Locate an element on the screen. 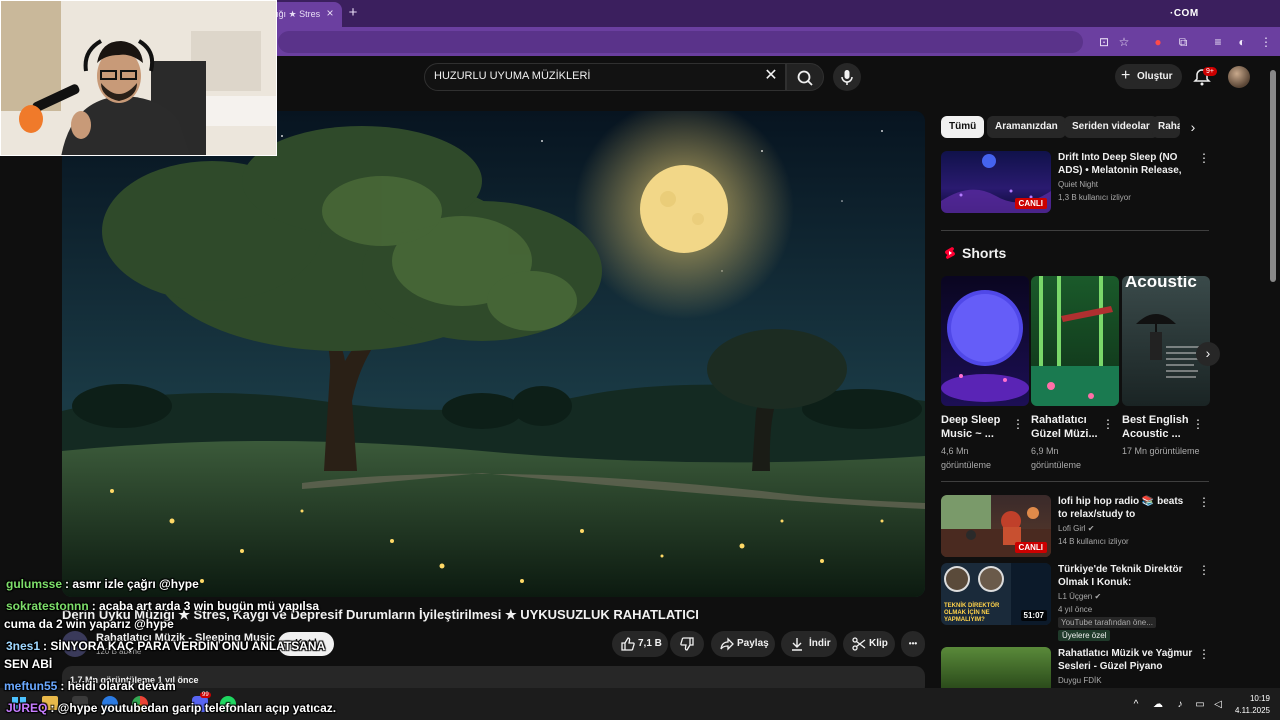 Image resolution: width=1280 pixels, height=720 pixels. chevron-right-icon: › is located at coordinates (1193, 127).